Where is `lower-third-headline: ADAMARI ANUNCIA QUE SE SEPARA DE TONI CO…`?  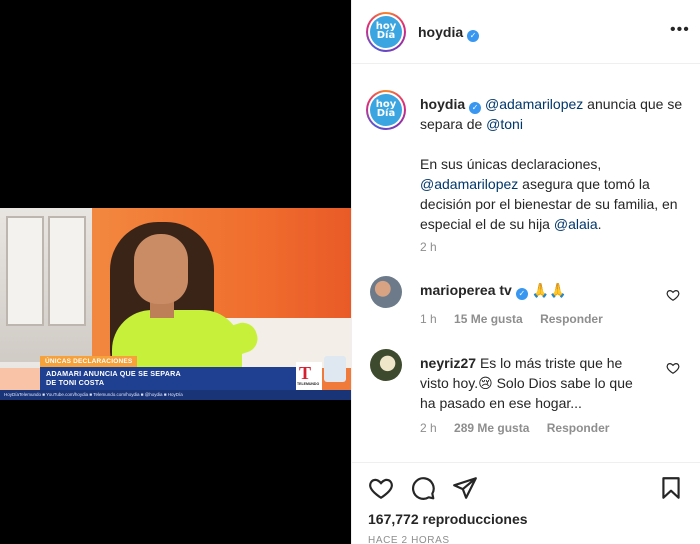 lower-third-headline: ADAMARI ANUNCIA QUE SE SEPARA DE TONI CO… is located at coordinates (169, 378).